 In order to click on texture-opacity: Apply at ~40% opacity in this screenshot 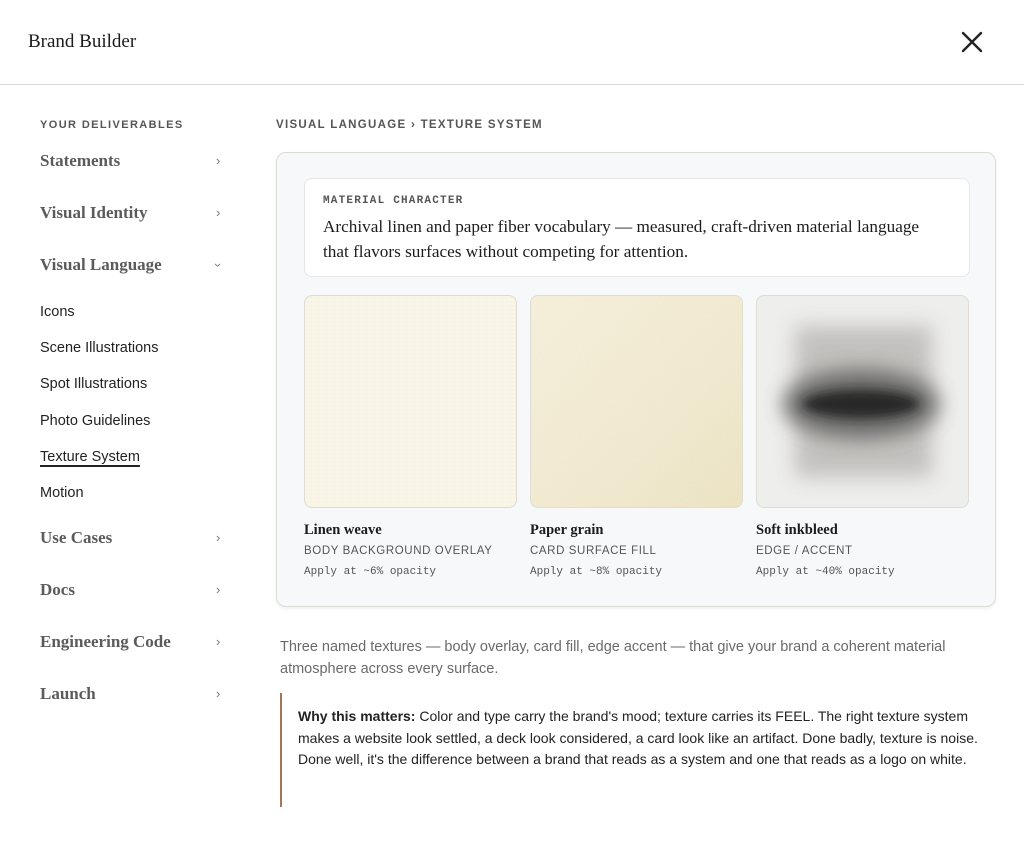, I will do `click(825, 572)`.